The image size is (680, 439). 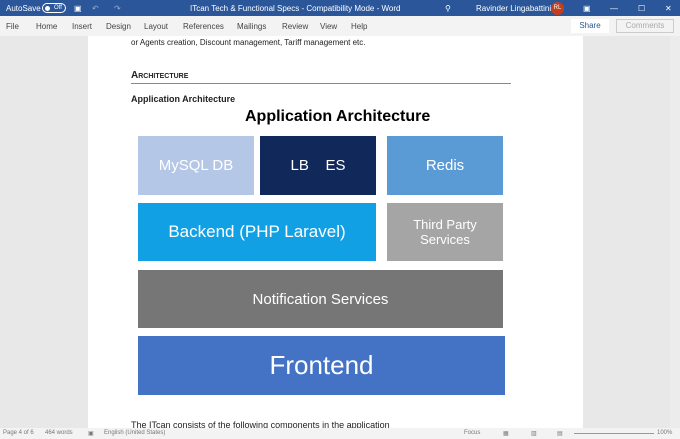 What do you see at coordinates (534, 433) in the screenshot?
I see `print-layout-icon: ▥` at bounding box center [534, 433].